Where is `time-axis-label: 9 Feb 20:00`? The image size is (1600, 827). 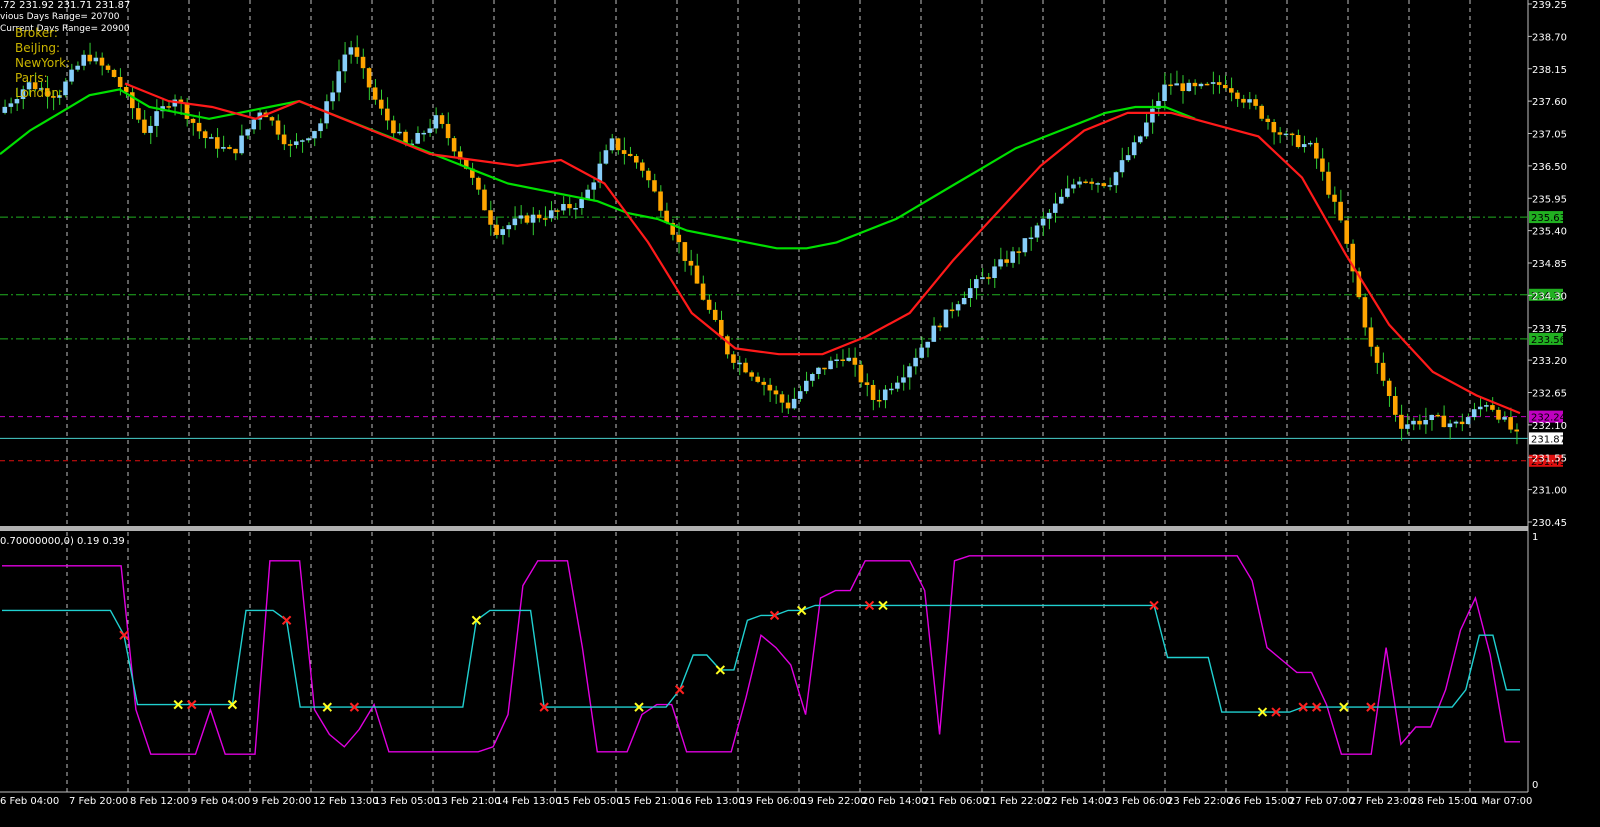
time-axis-label: 9 Feb 20:00 is located at coordinates (281, 801).